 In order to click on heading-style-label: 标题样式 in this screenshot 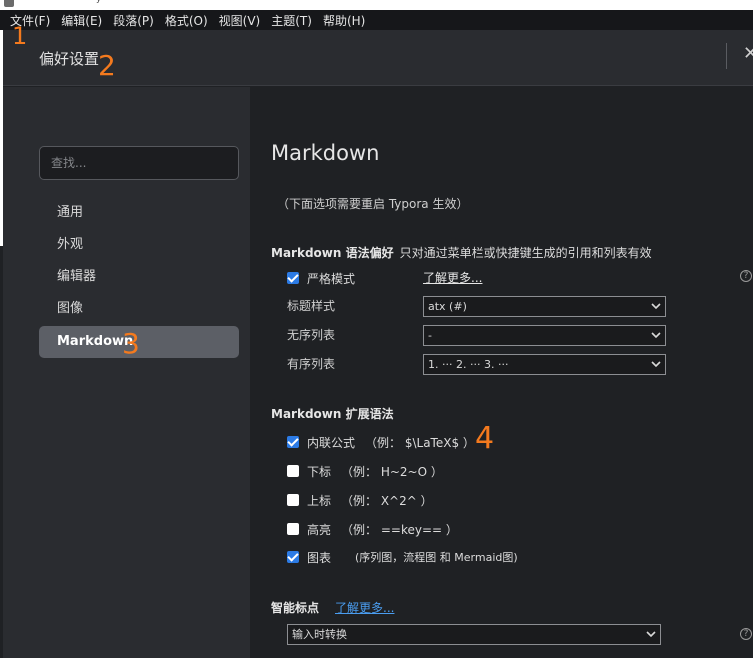, I will do `click(311, 306)`.